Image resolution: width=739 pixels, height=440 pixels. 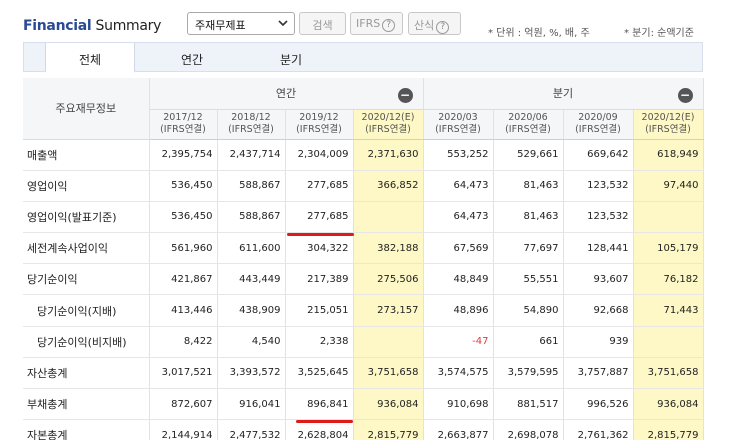 What do you see at coordinates (86, 186) in the screenshot?
I see `row-label: 영업이익` at bounding box center [86, 186].